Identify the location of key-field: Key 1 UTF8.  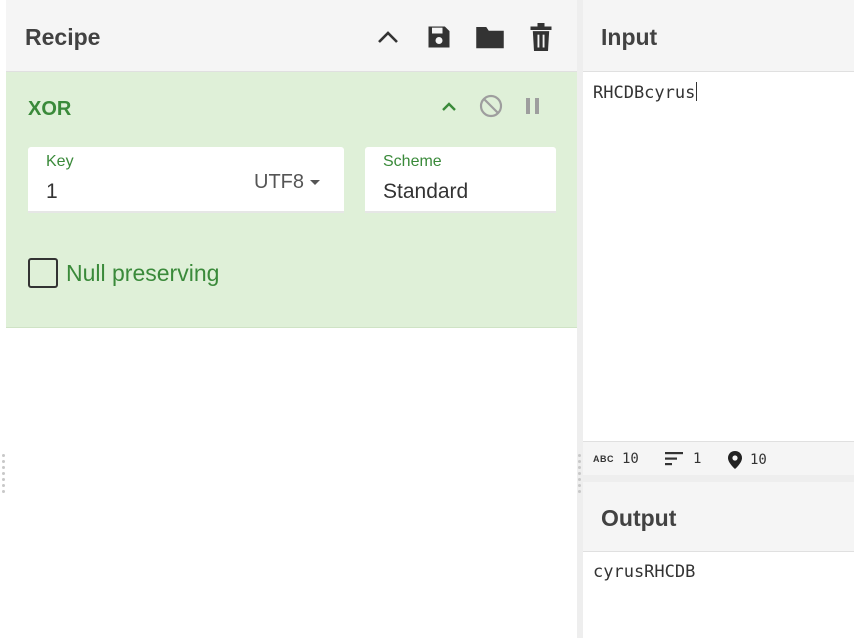
(186, 180).